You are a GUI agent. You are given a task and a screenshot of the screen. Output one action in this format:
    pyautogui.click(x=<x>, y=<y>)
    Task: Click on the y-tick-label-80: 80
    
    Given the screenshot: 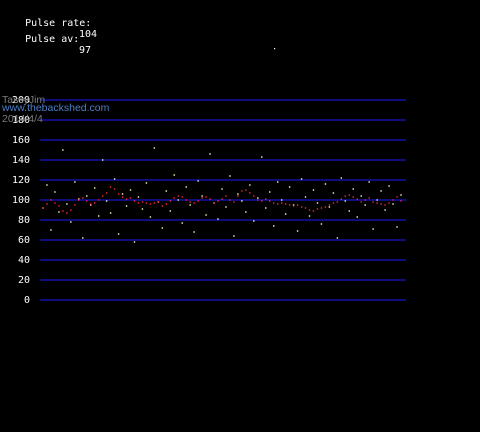 What is the action you would take?
    pyautogui.click(x=24, y=220)
    